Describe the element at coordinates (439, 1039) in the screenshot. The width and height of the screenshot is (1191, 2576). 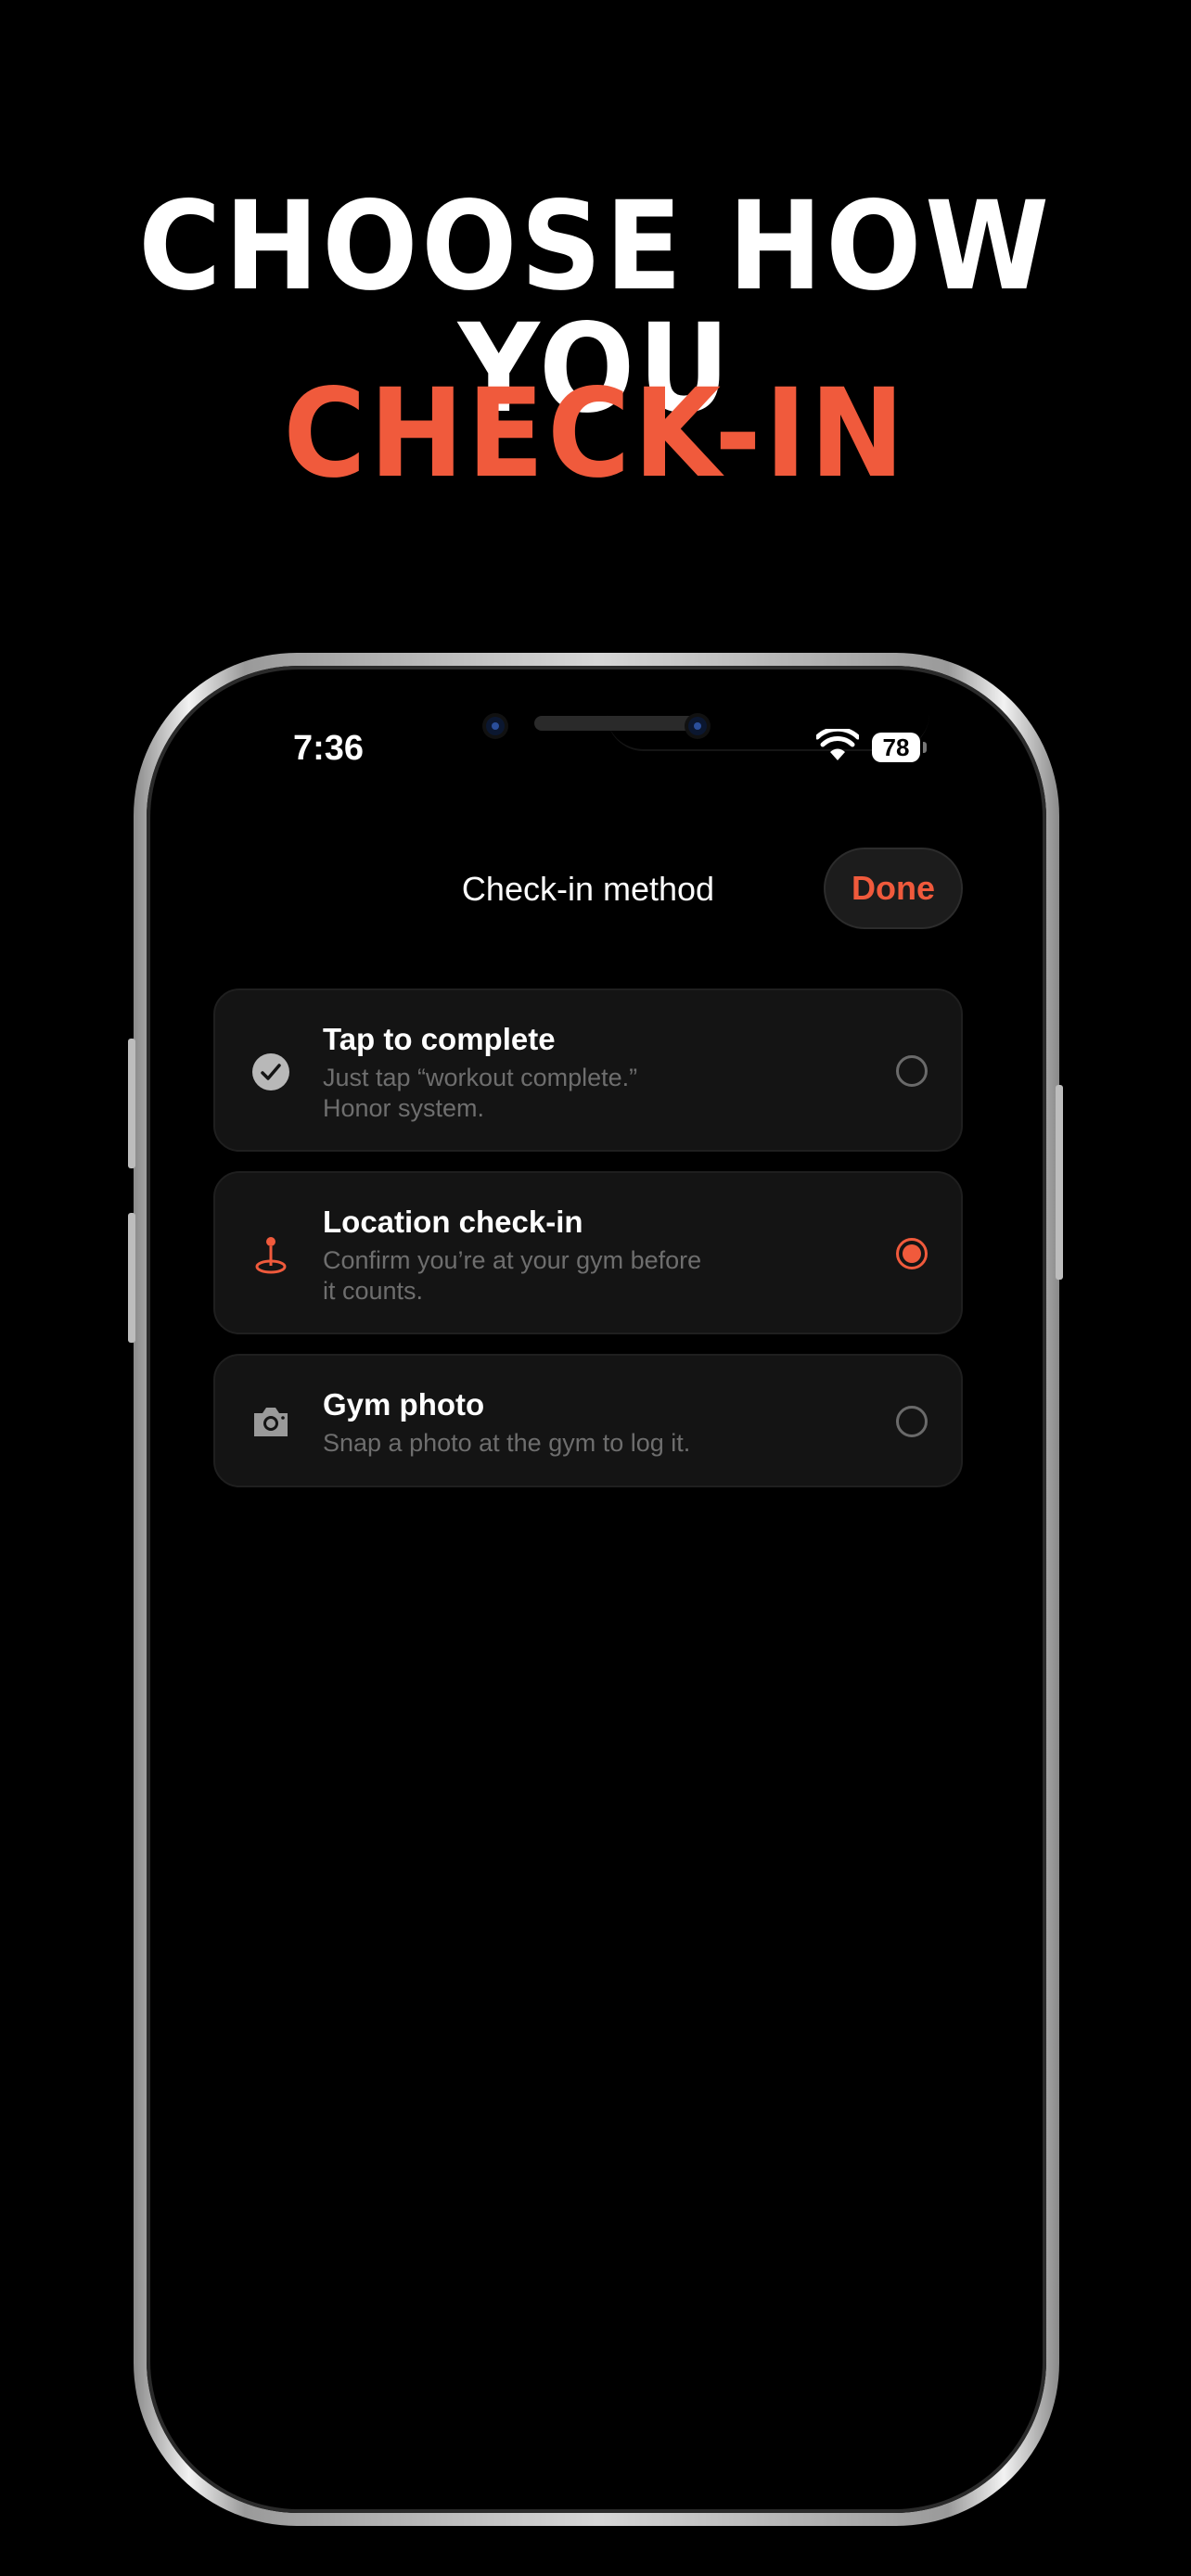
I see `option-title: Tap to complete` at that location.